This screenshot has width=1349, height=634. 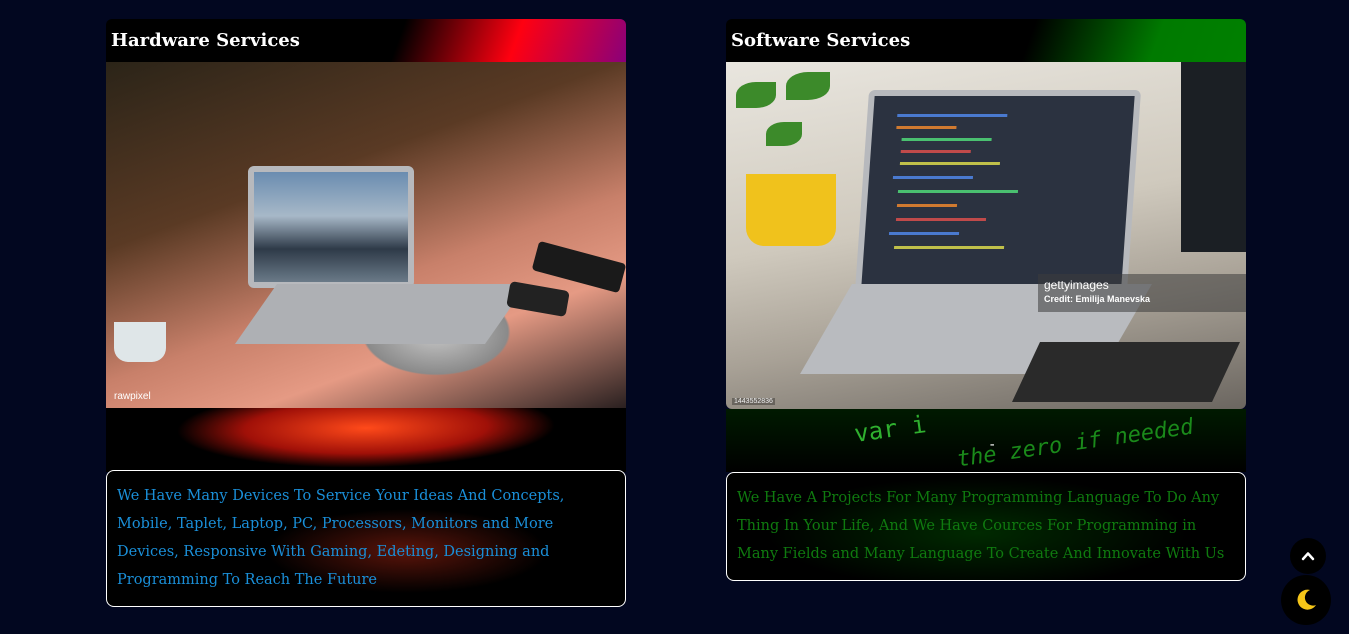 I want to click on getty-watermark: gettyimages Credit: Emilija Manevska, so click(x=1142, y=293).